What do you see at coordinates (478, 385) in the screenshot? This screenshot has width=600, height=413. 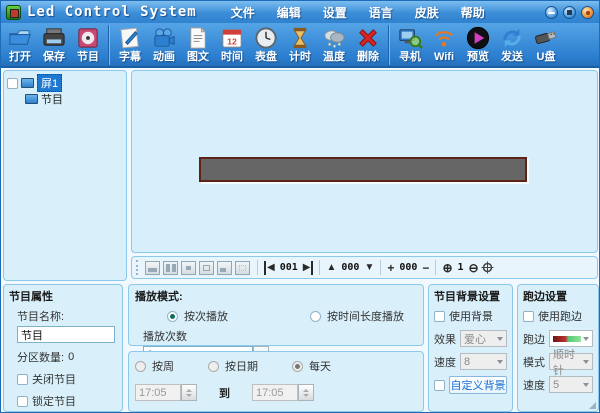 I see `custom-background-button: 自定义背景` at bounding box center [478, 385].